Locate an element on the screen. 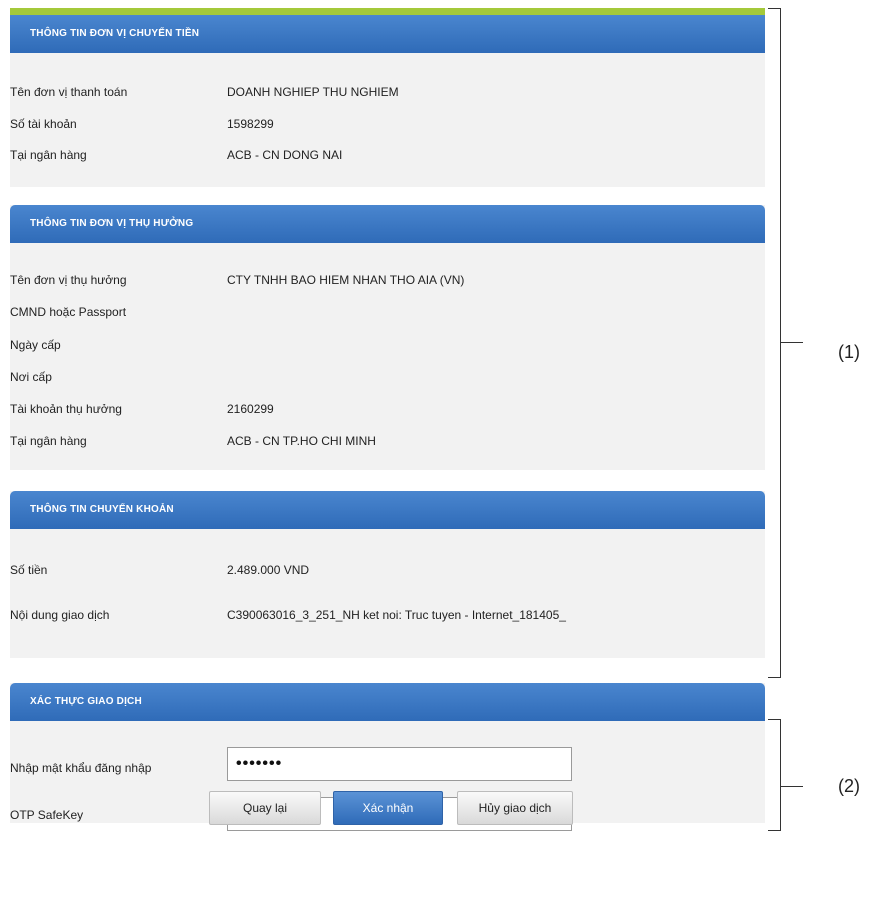 Image resolution: width=874 pixels, height=909 pixels. beneficiary-bank-value: ACB - CN TP.HO CHI MINH is located at coordinates (301, 441).